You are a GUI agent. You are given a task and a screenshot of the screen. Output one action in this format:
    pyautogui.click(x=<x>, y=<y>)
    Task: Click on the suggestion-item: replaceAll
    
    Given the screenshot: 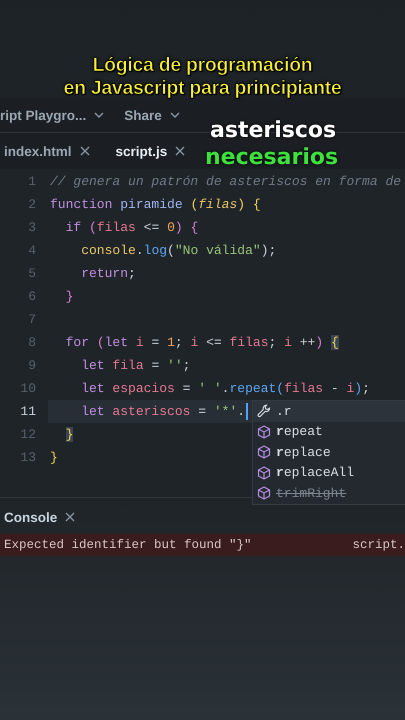 What is the action you would take?
    pyautogui.click(x=329, y=472)
    